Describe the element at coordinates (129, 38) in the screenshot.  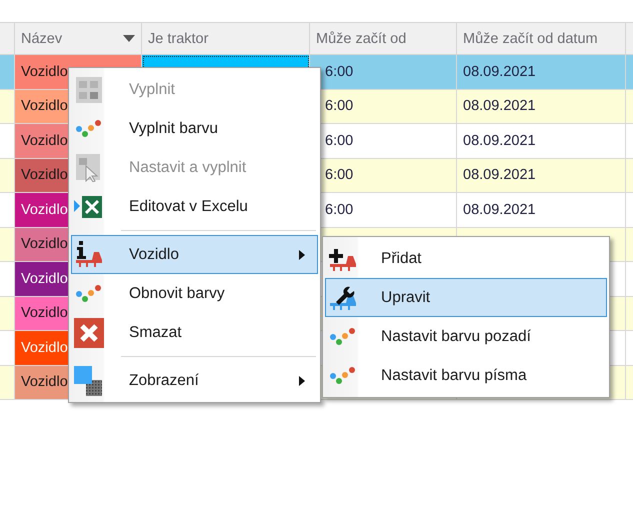
I see `dropdown-icon` at that location.